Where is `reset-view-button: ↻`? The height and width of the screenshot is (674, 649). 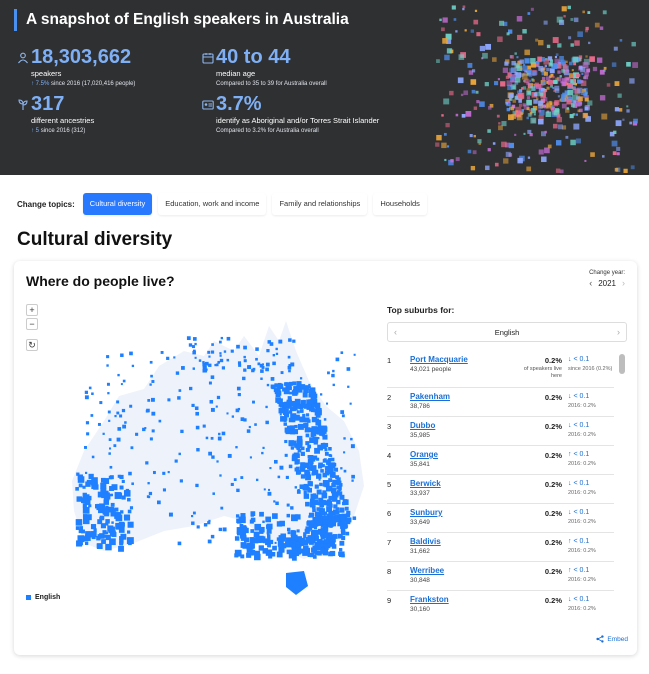
reset-view-button: ↻ is located at coordinates (32, 345).